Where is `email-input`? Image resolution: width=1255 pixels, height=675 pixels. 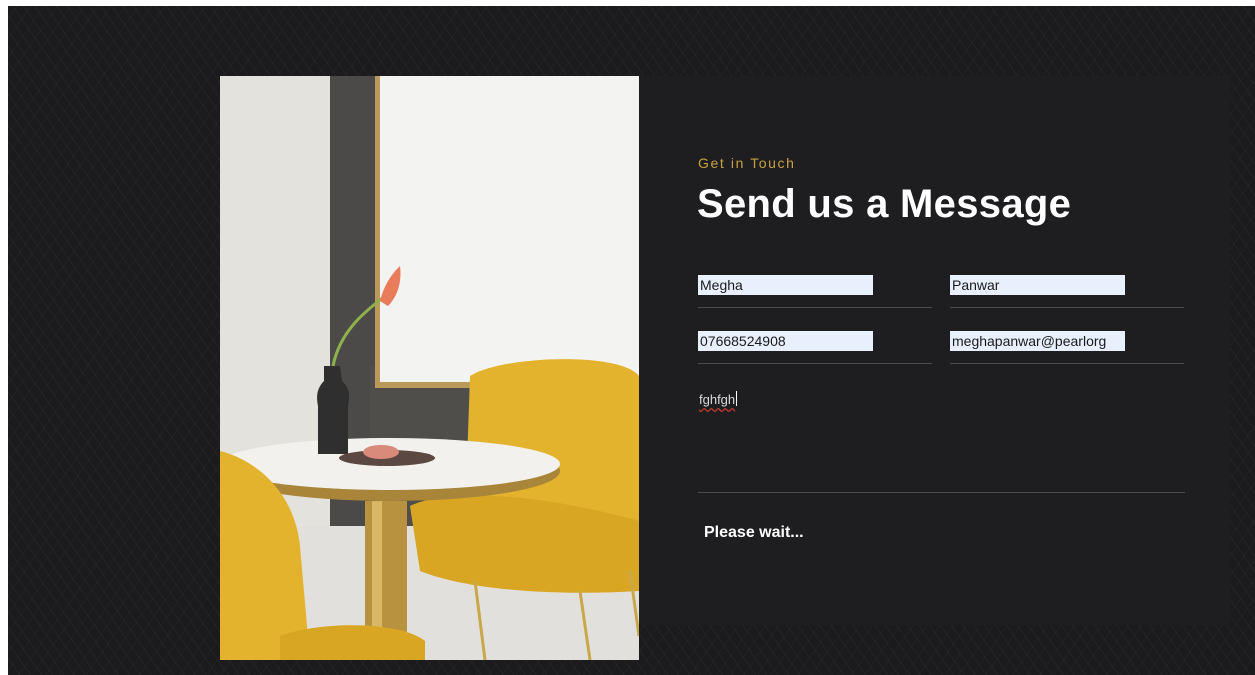 email-input is located at coordinates (1037, 341).